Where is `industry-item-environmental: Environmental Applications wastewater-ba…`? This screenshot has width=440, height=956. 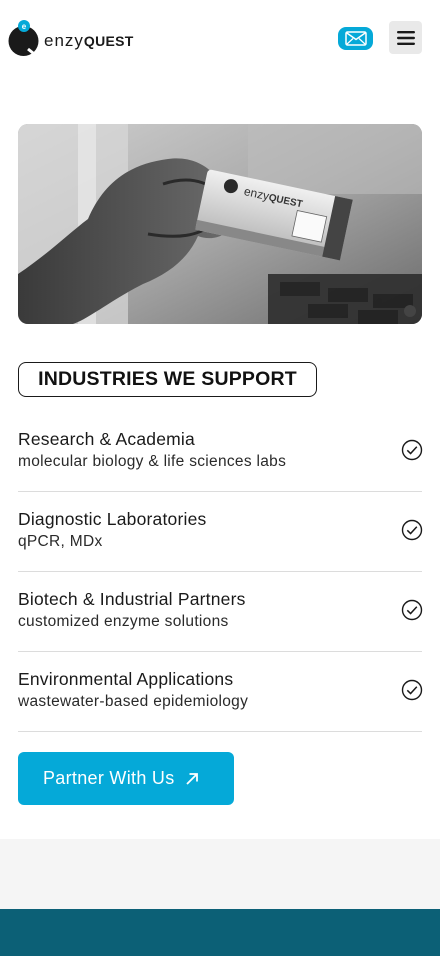 industry-item-environmental: Environmental Applications wastewater-ba… is located at coordinates (220, 692).